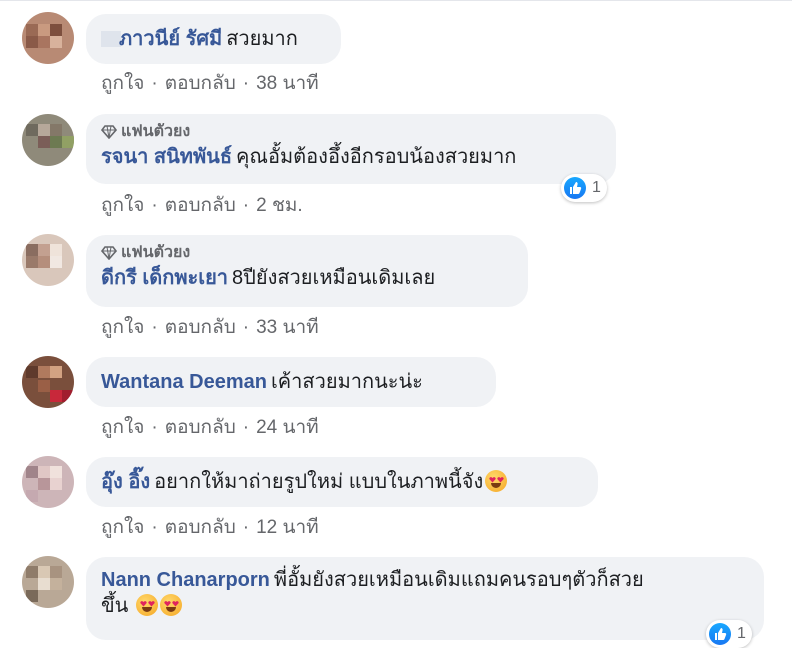 This screenshot has height=648, width=792. I want to click on comment-bubble: Wantana Deeman เค้าสวยมากนะน่ะ, so click(291, 382).